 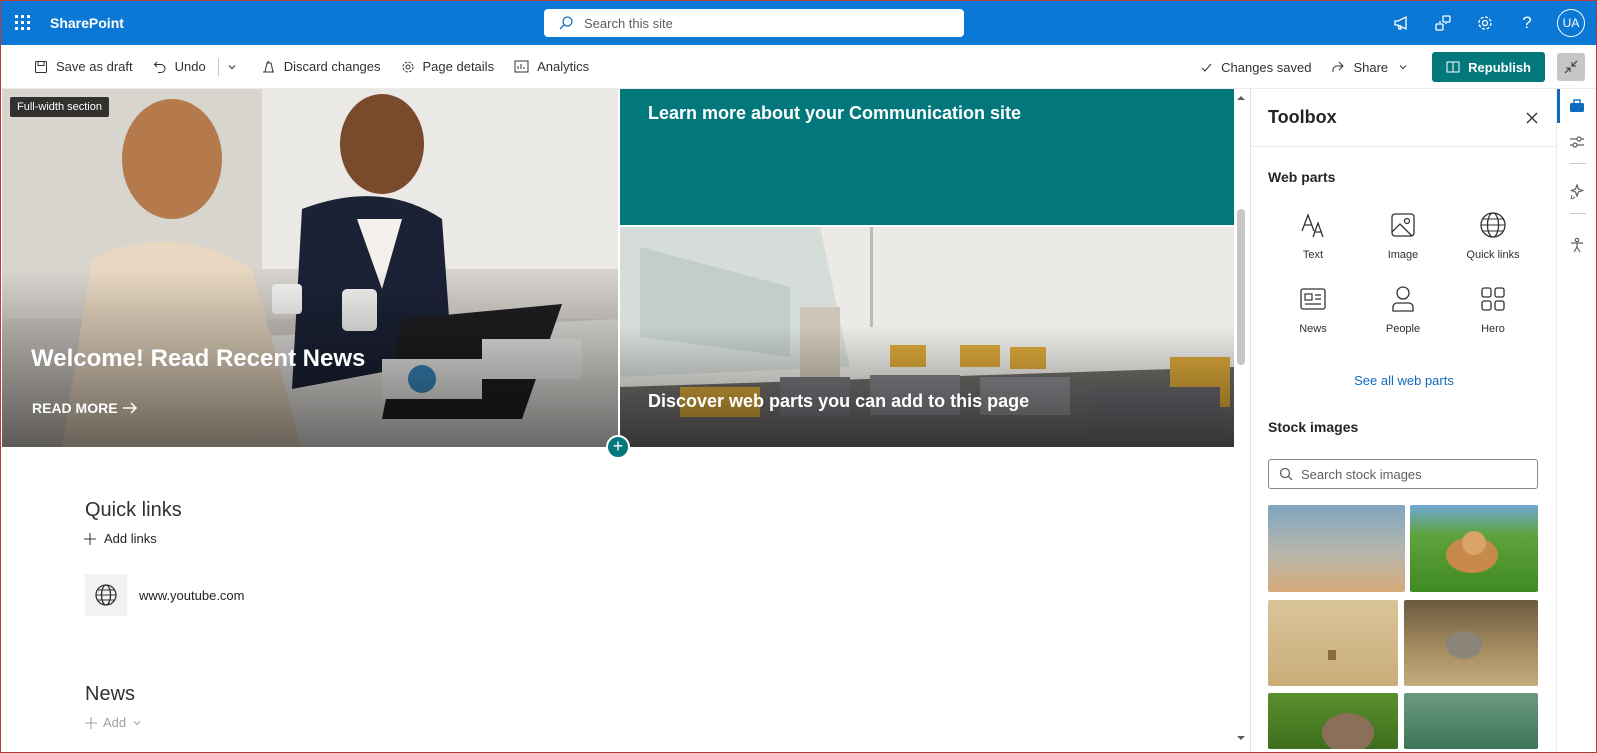 What do you see at coordinates (754, 23) in the screenshot?
I see `site-search-box: Search this site` at bounding box center [754, 23].